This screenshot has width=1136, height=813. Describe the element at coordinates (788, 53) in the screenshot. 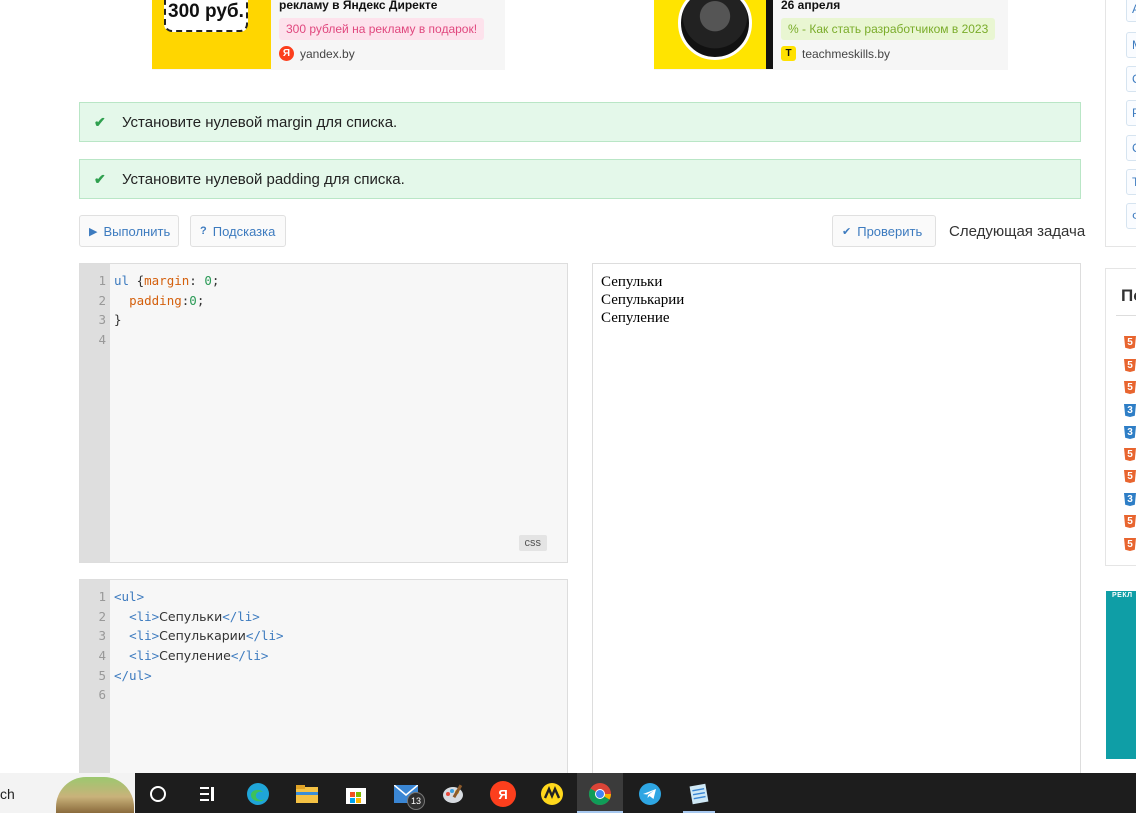

I see `teachmeskills-icon: T` at that location.